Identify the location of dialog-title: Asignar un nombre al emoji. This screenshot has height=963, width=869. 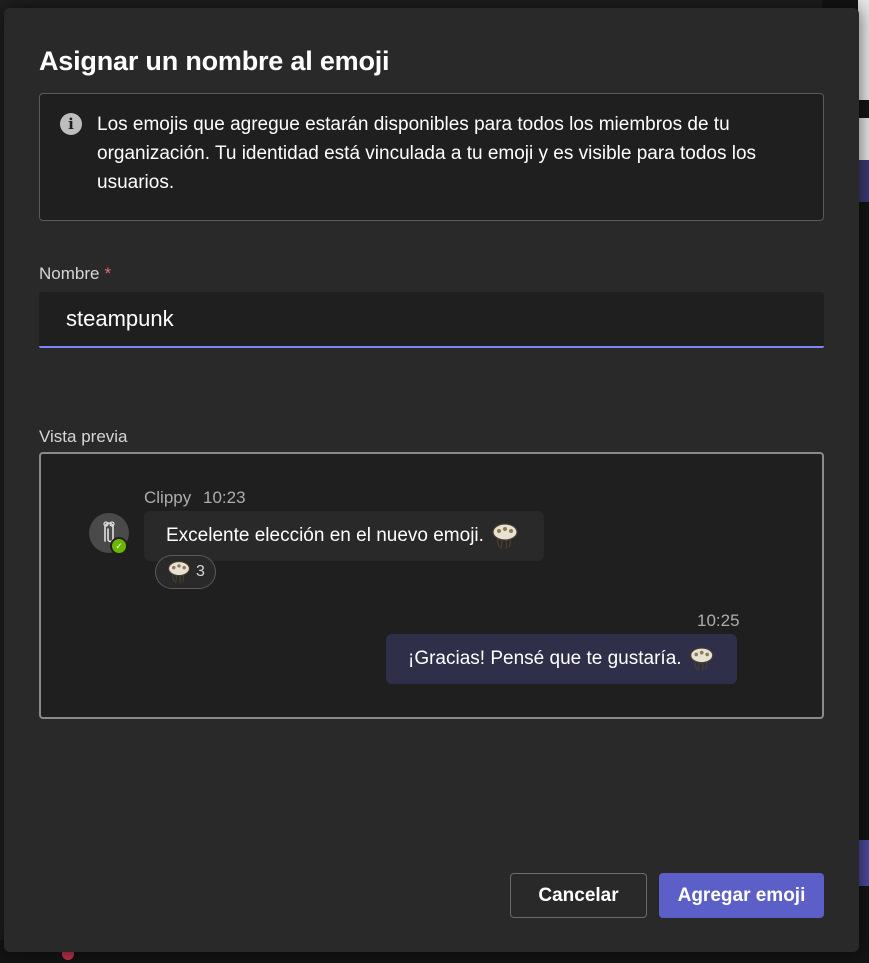
(214, 61).